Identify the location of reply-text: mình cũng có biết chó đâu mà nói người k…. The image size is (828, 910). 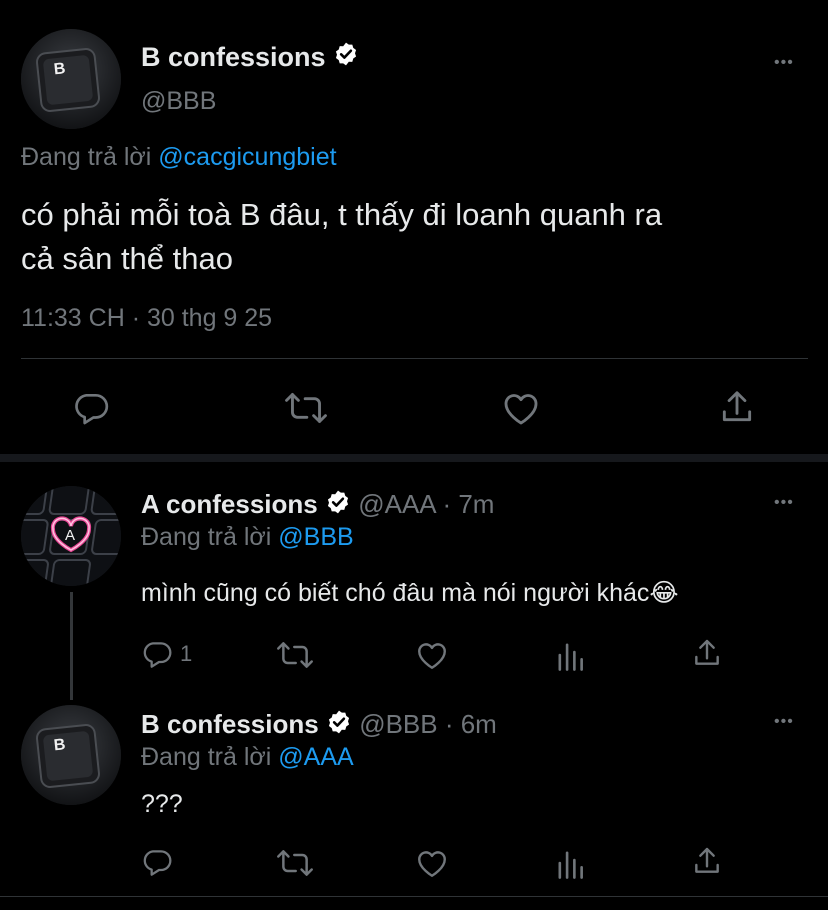
(410, 593).